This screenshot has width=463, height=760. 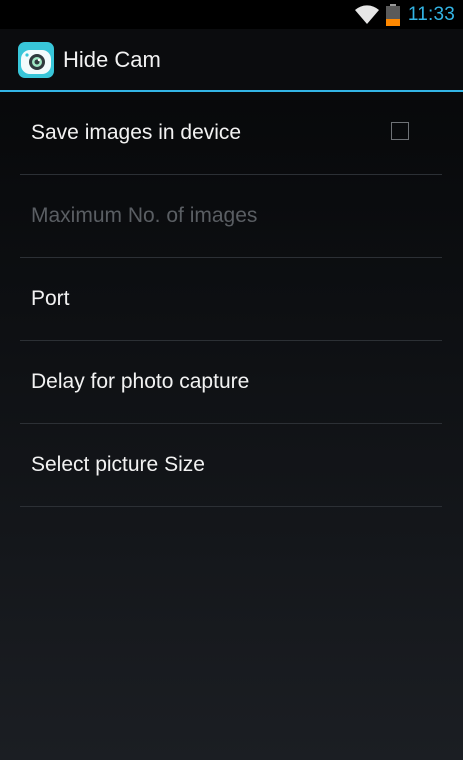 I want to click on battery-icon, so click(x=392, y=14).